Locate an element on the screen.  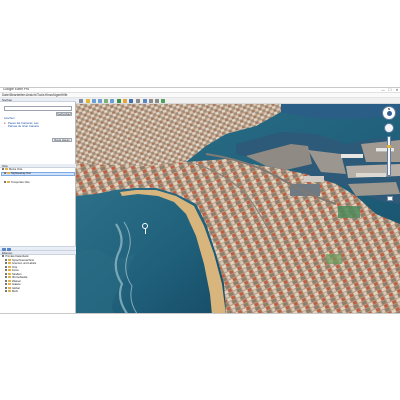
layer-item: Mehr is located at coordinates (11, 291).